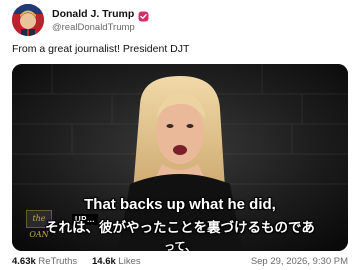  Describe the element at coordinates (143, 15) in the screenshot. I see `verified-badge-icon` at that location.